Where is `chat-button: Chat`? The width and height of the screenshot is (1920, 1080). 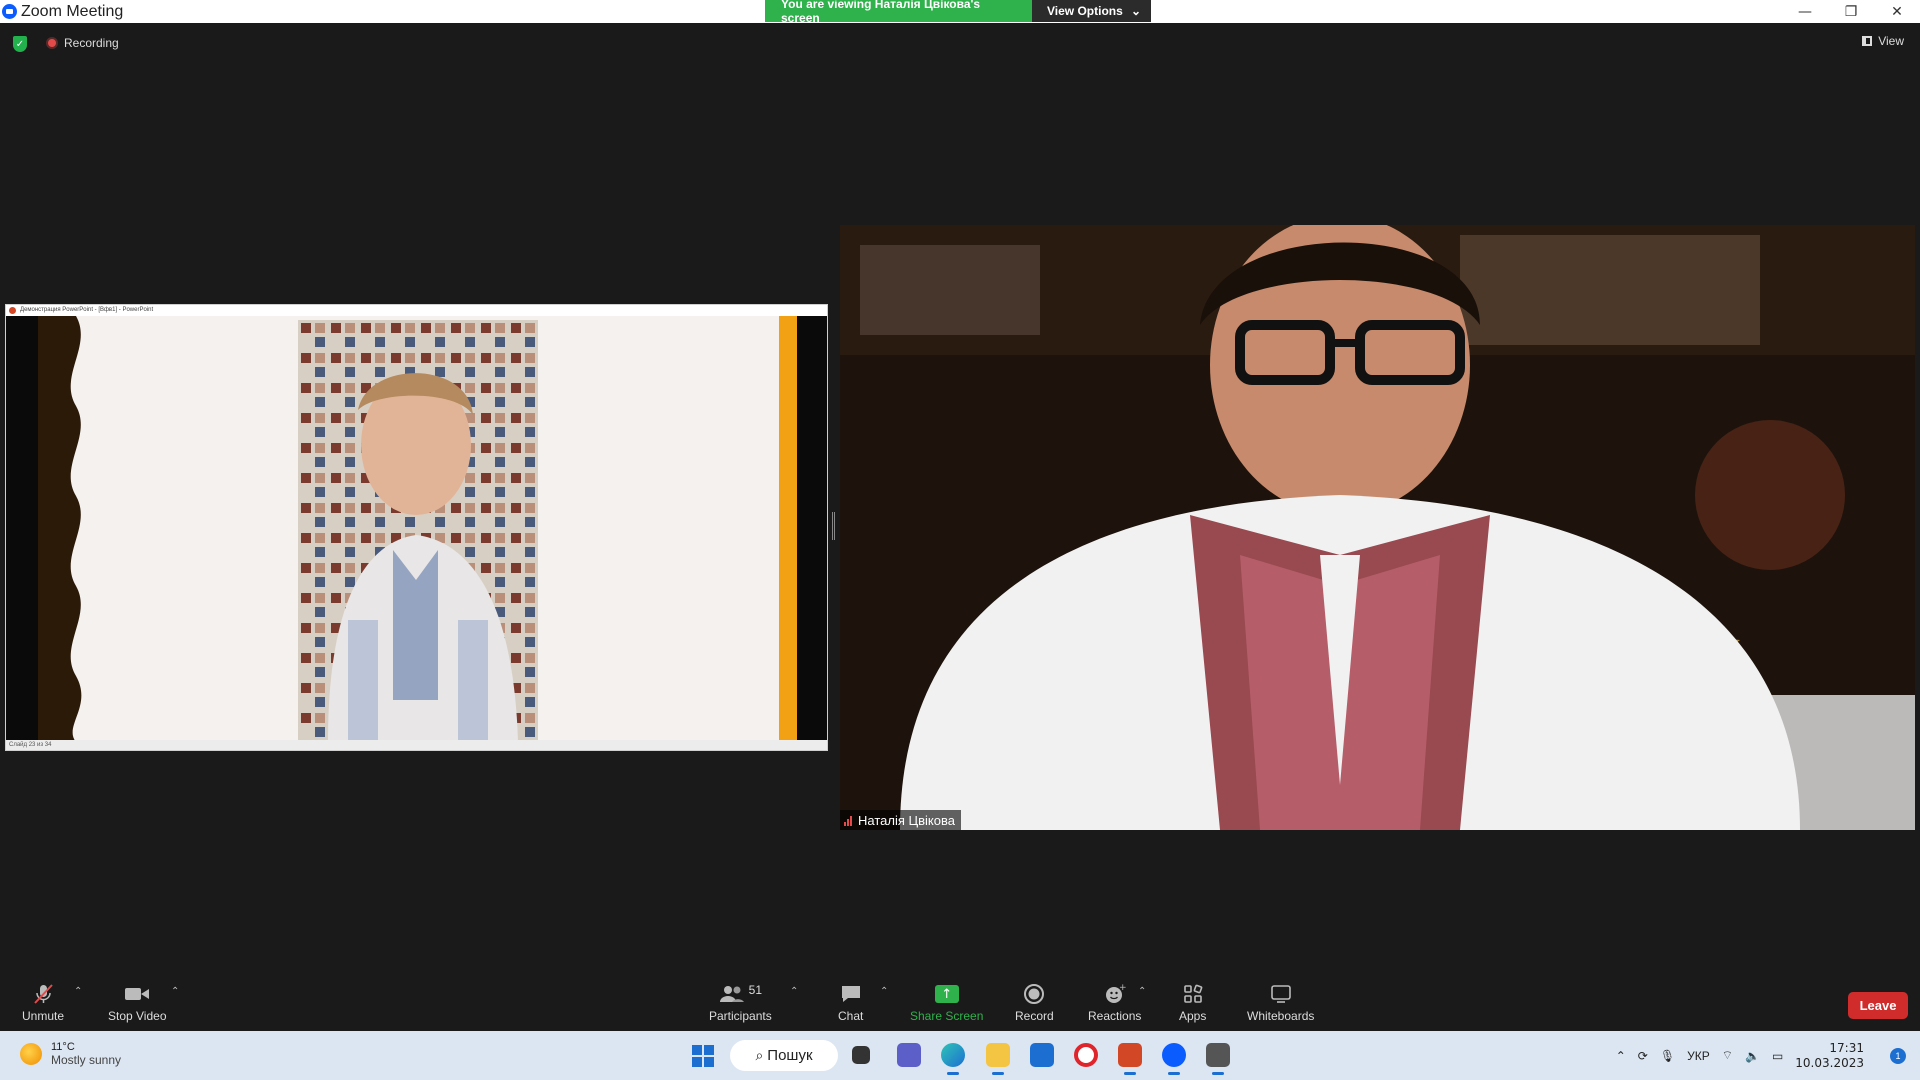
chat-button: Chat is located at coordinates (850, 1003).